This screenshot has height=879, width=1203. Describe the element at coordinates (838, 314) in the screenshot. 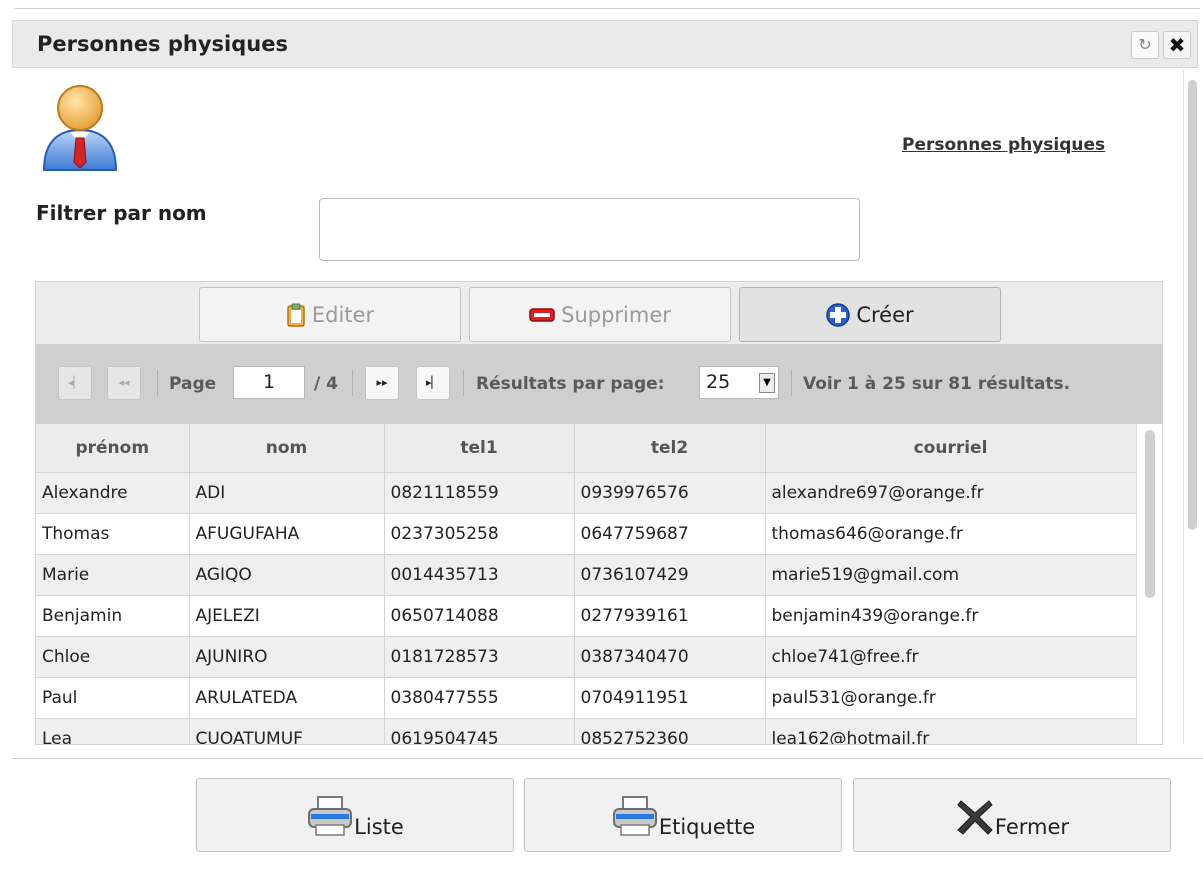

I see `plus-icon` at that location.